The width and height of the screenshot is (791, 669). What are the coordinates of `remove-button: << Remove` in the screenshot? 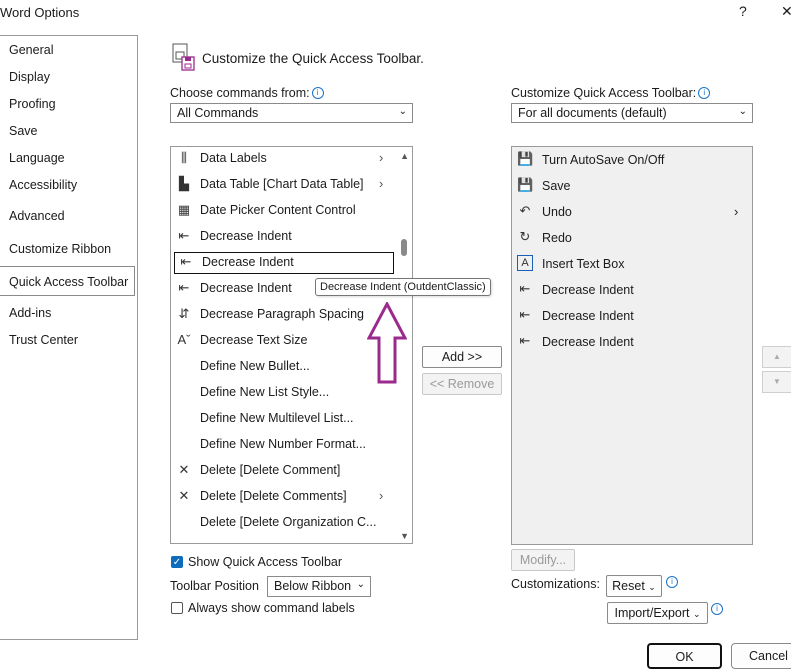 It's located at (462, 384).